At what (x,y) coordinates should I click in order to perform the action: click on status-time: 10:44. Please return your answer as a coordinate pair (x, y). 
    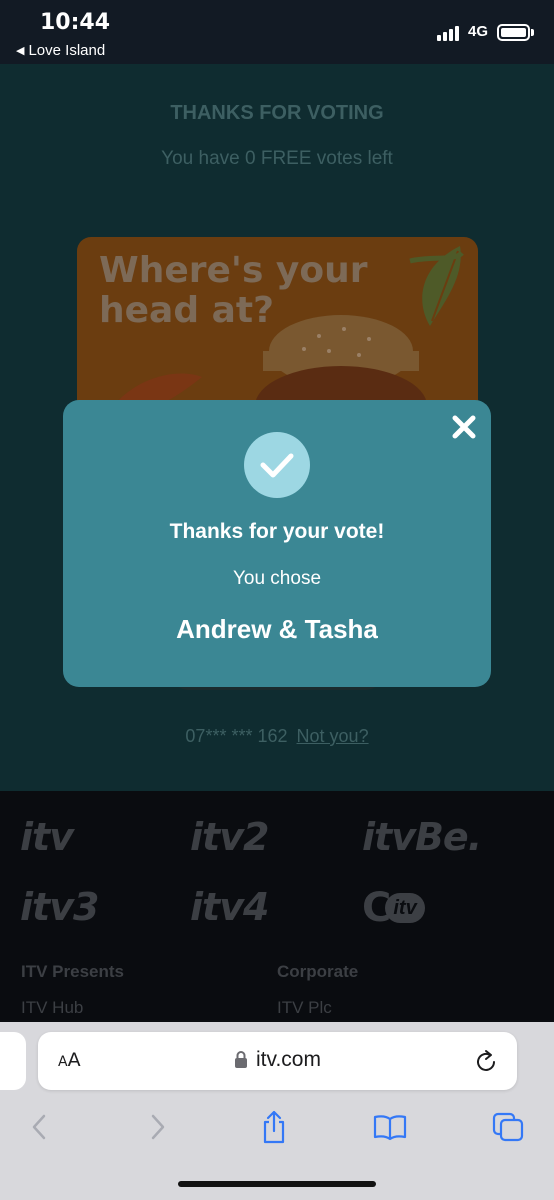
    Looking at the image, I should click on (75, 22).